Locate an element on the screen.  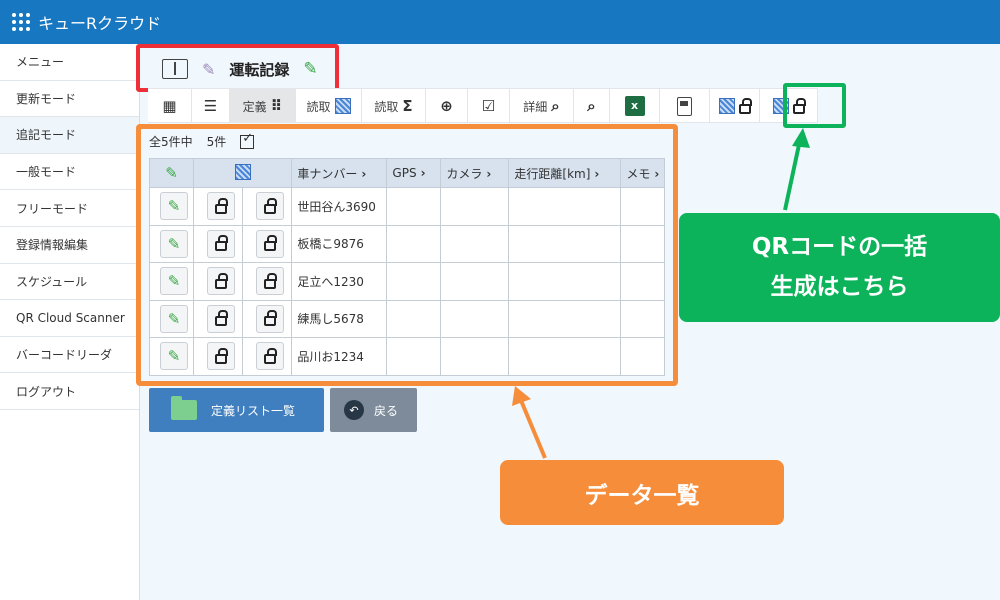
app-title: キューRクラウド is located at coordinates (100, 23).